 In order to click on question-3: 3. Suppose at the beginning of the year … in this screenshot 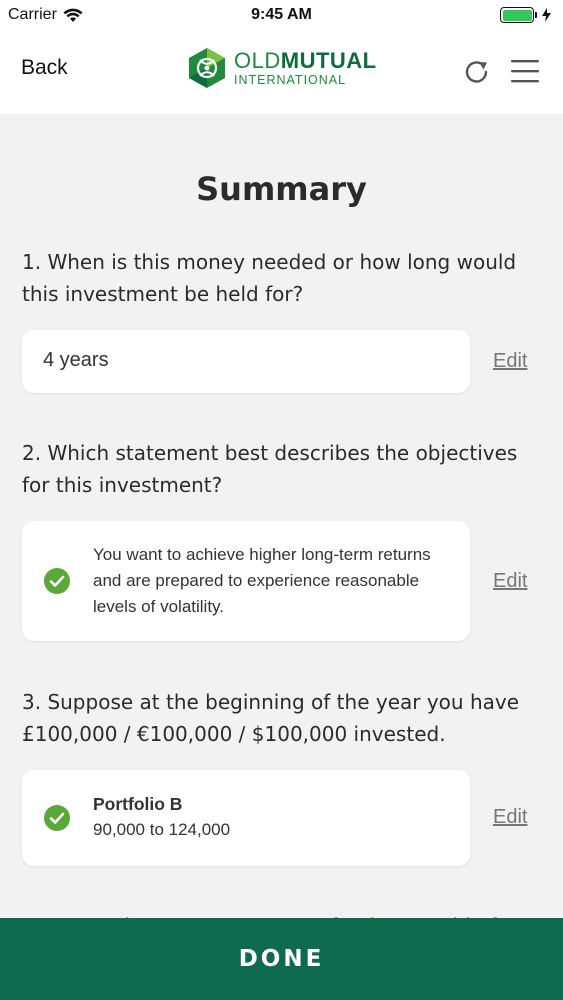, I will do `click(271, 718)`.